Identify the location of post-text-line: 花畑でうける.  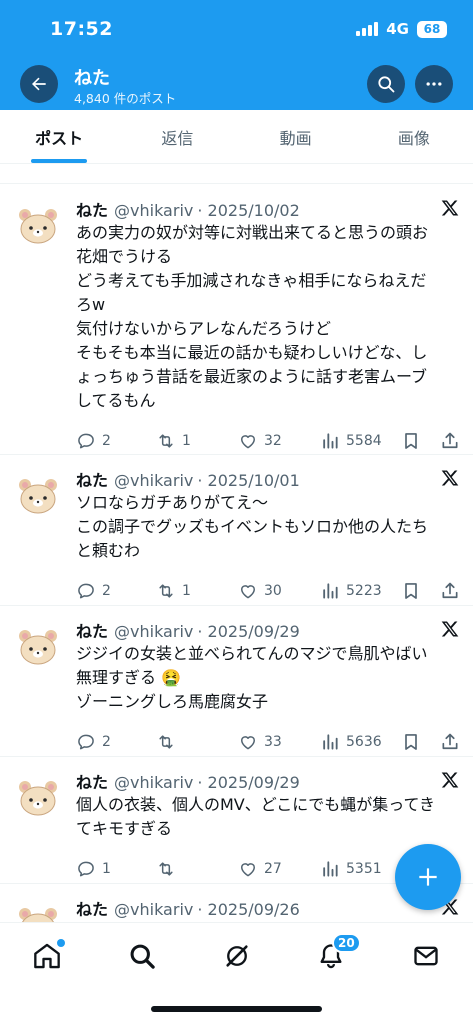
(124, 256).